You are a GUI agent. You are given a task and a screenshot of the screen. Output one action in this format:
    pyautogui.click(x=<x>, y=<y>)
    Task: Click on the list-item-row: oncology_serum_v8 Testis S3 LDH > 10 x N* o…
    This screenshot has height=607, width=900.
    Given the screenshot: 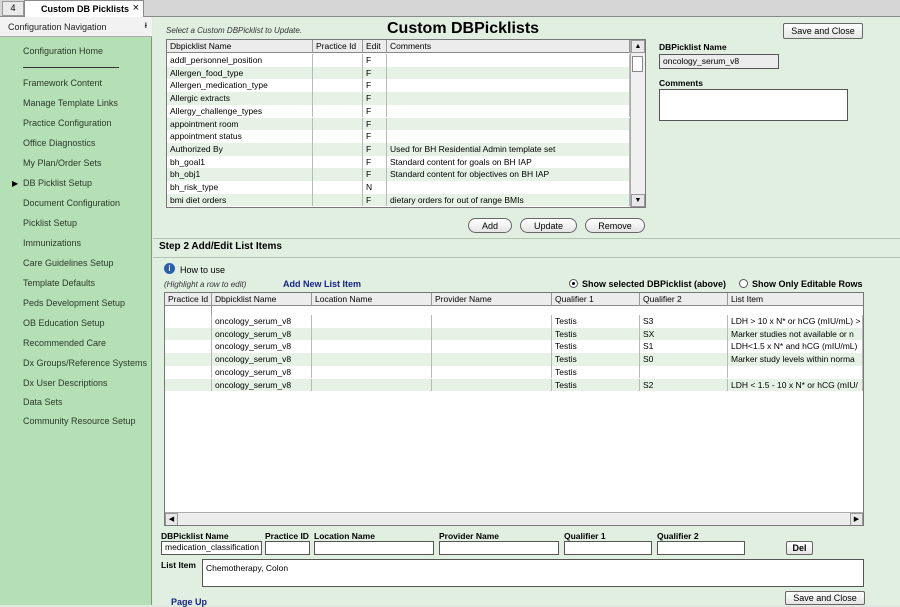 What is the action you would take?
    pyautogui.click(x=514, y=321)
    